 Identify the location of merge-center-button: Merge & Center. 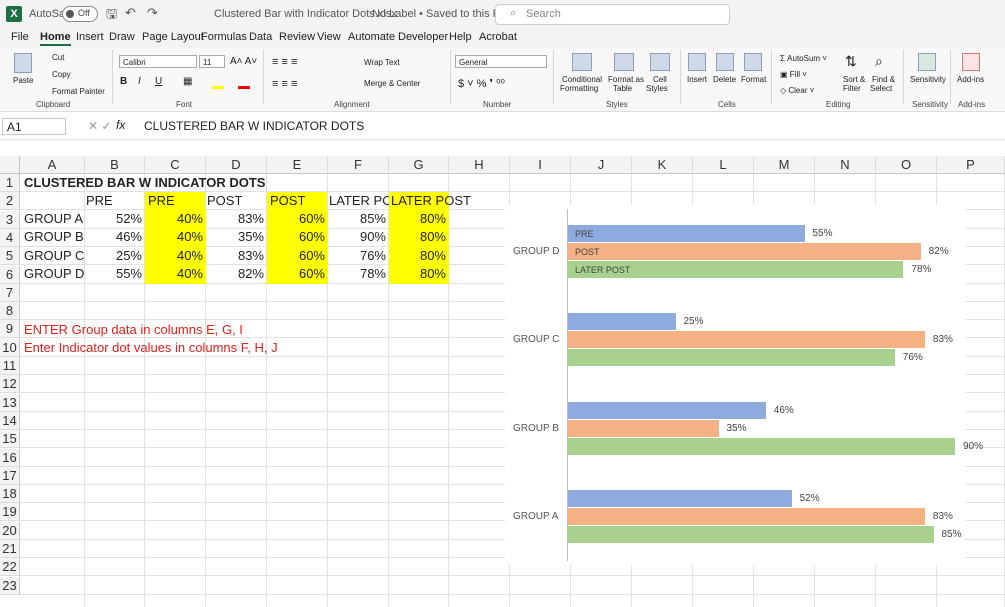
(392, 83).